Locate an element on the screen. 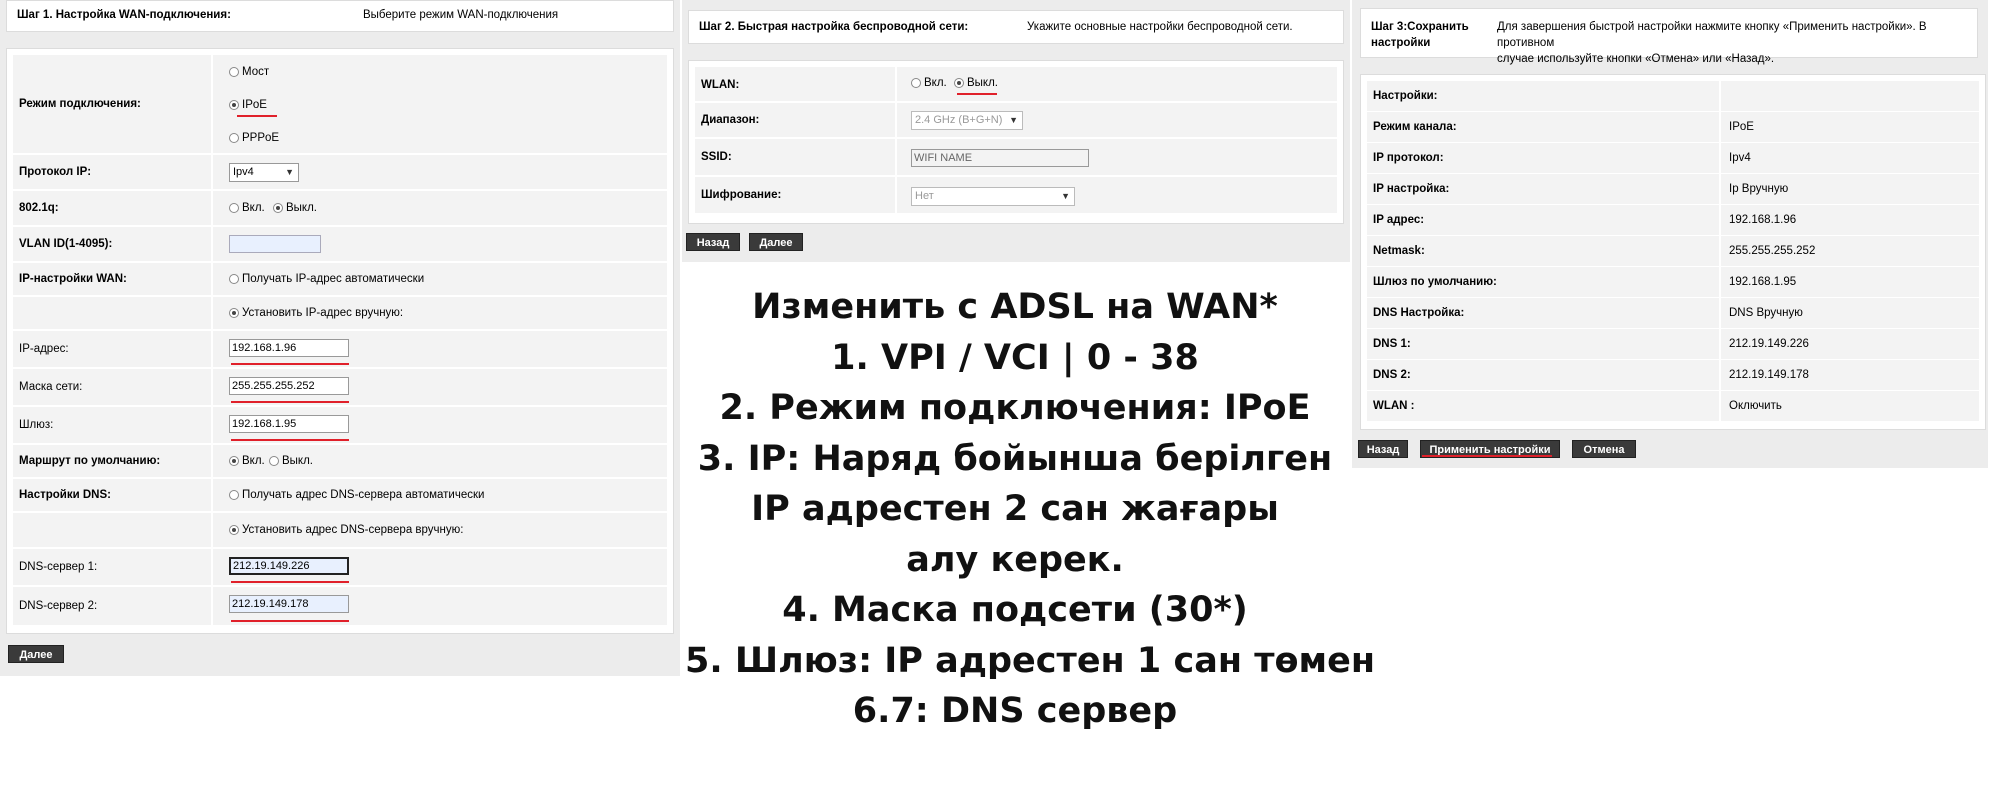 This screenshot has height=800, width=2000. summary-value: 212.19.149.178 is located at coordinates (1769, 375).